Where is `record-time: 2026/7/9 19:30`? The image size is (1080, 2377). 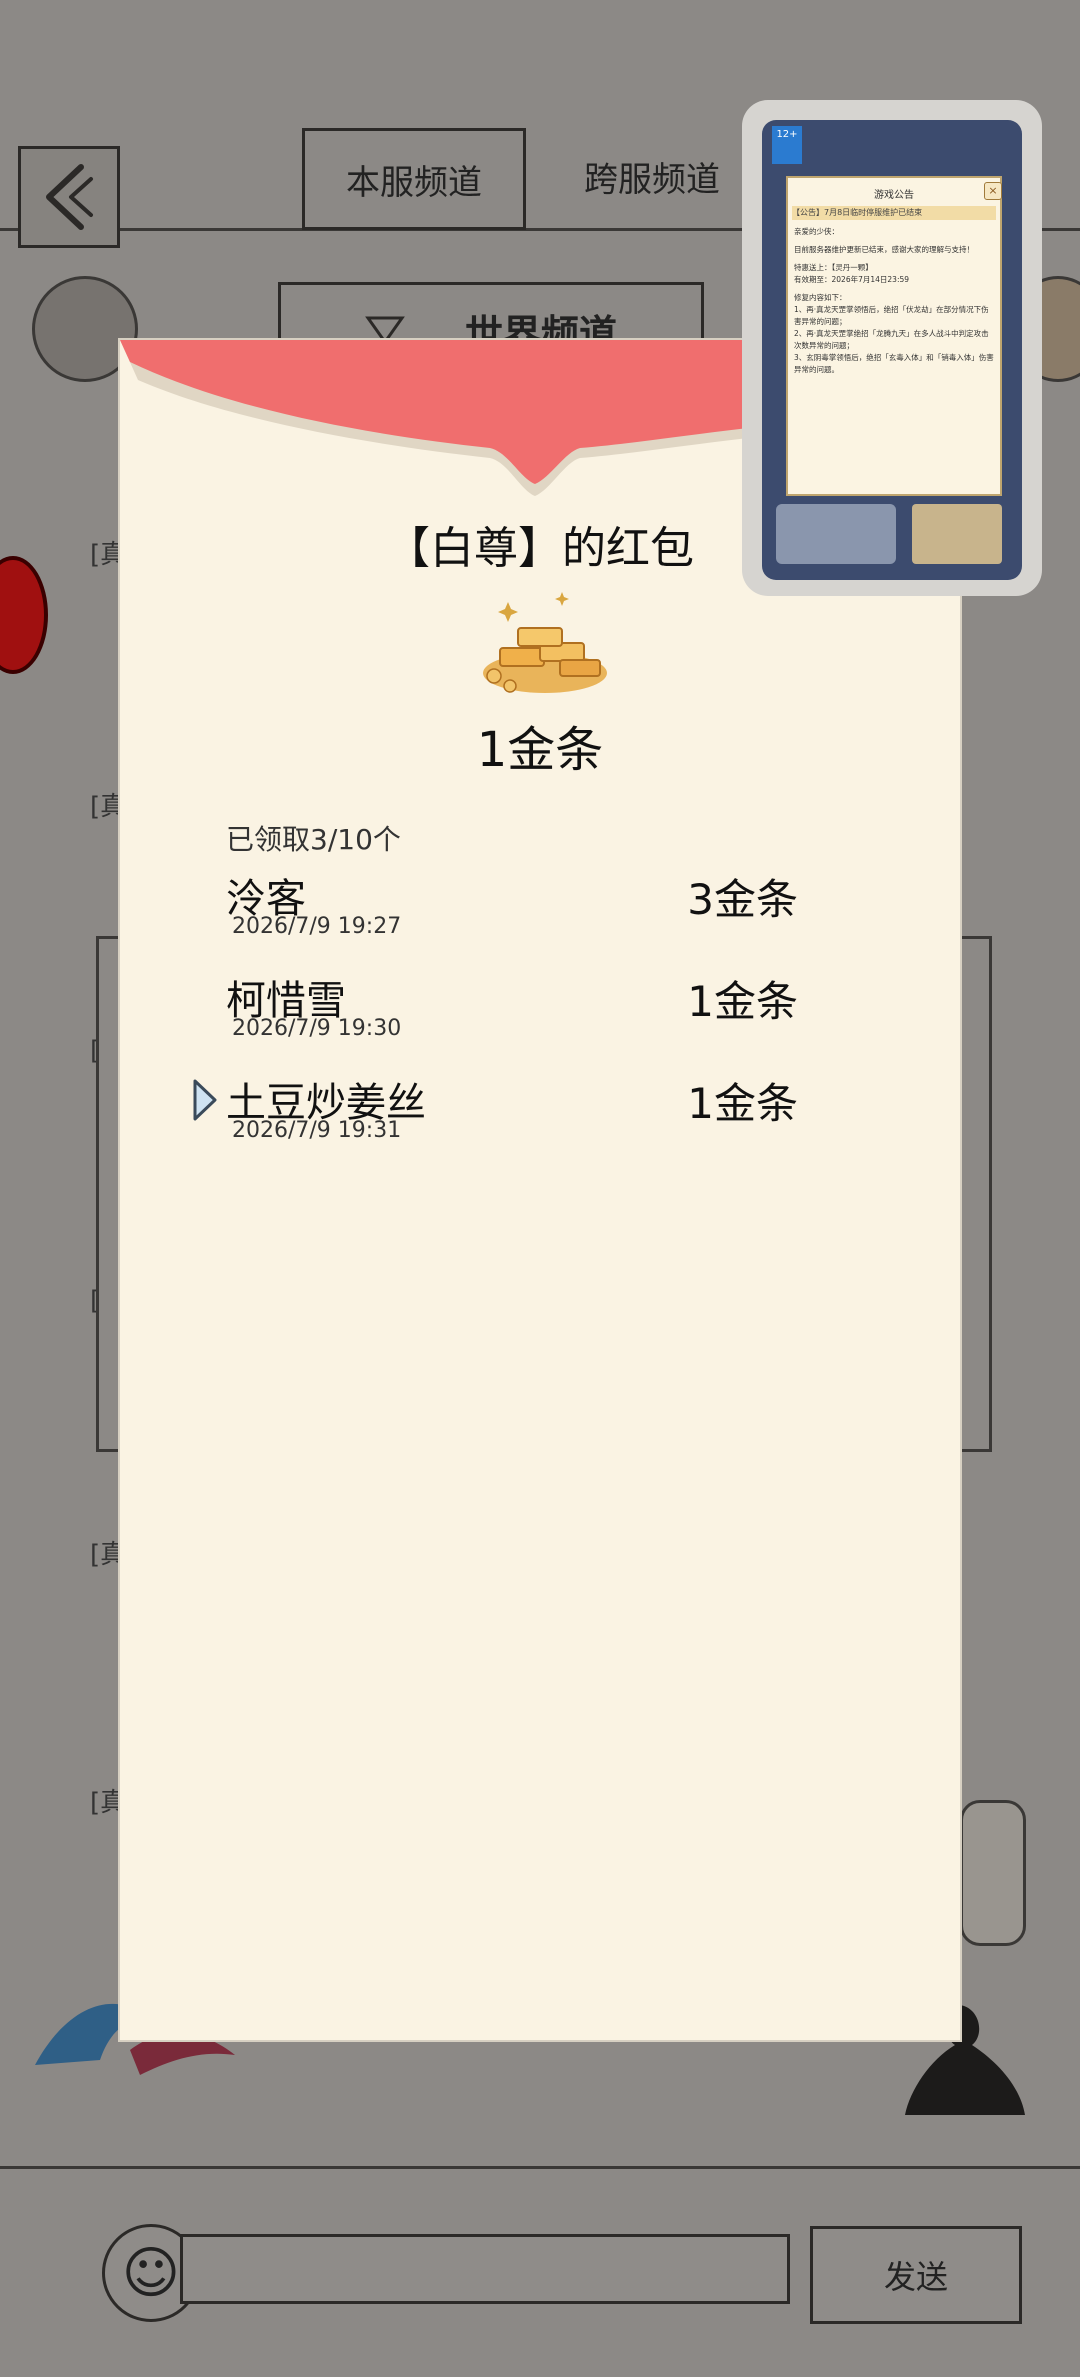
record-time: 2026/7/9 19:30 is located at coordinates (317, 1028).